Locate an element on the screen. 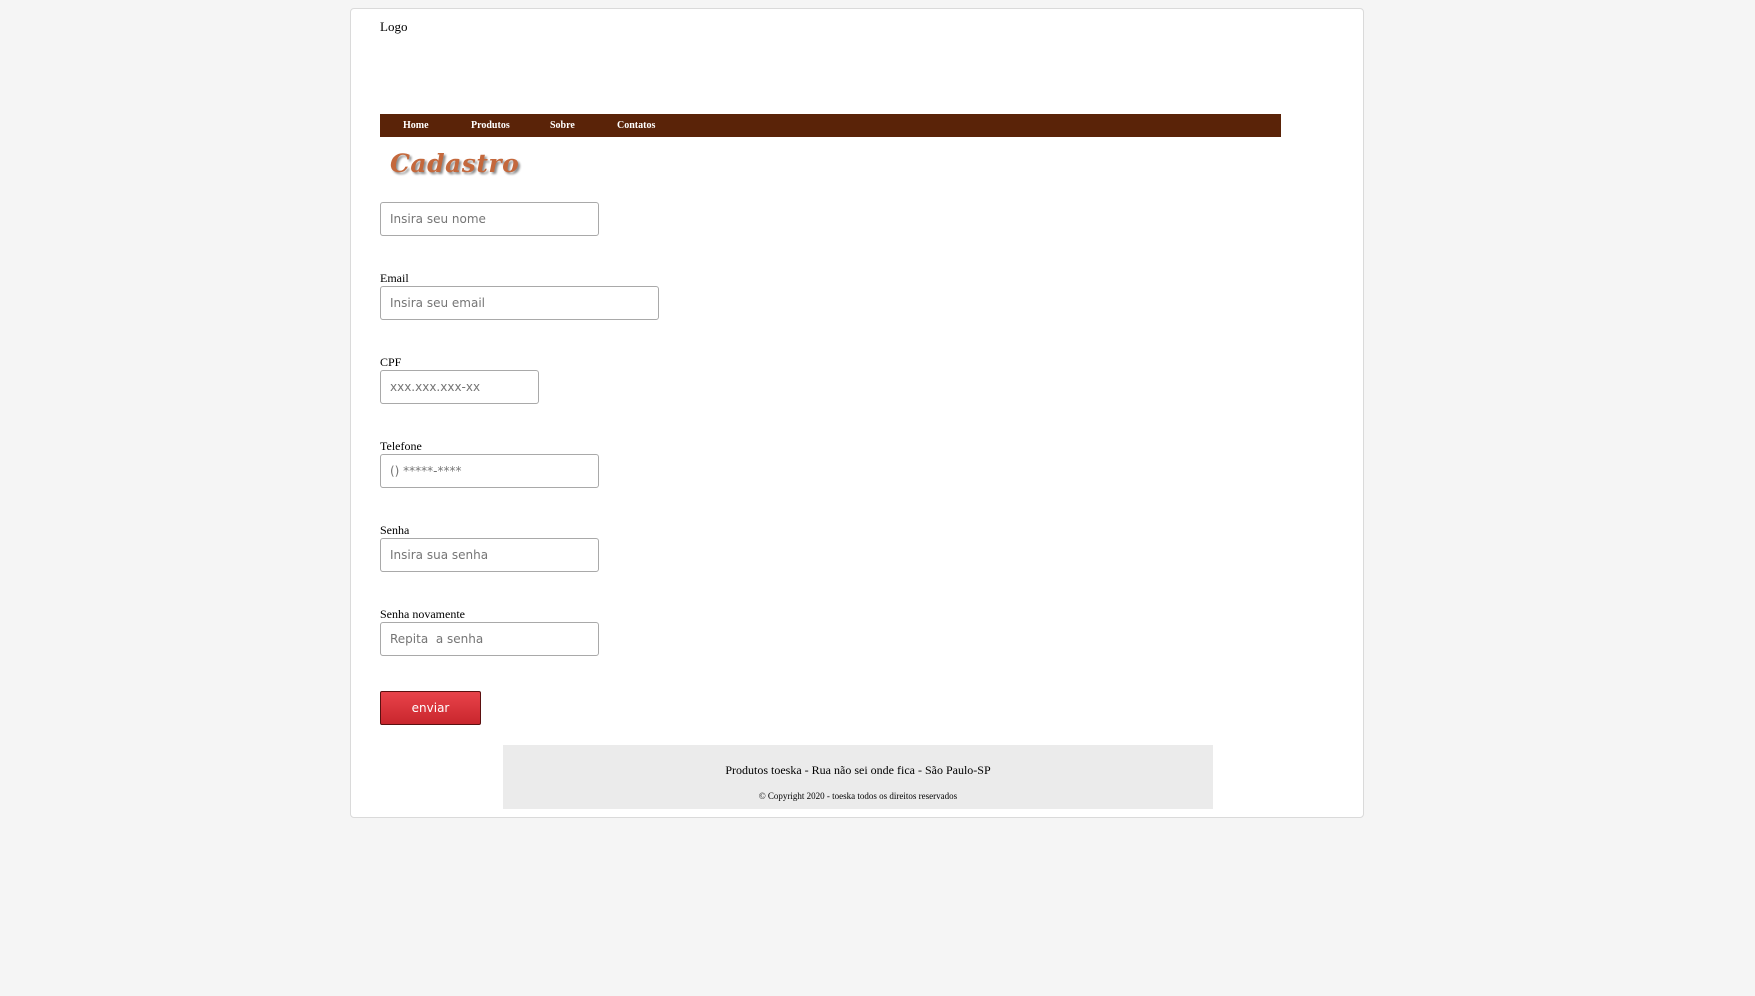 This screenshot has width=1755, height=996. name-input is located at coordinates (489, 219).